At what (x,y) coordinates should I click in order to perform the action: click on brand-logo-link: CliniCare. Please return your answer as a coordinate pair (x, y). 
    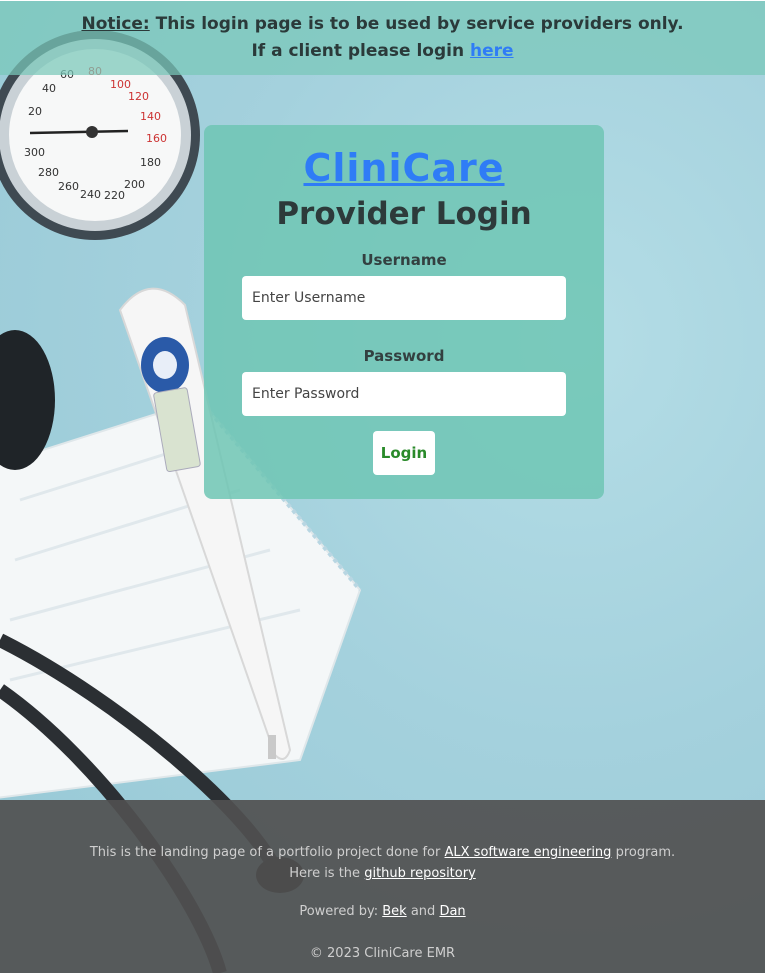
    Looking at the image, I should click on (403, 168).